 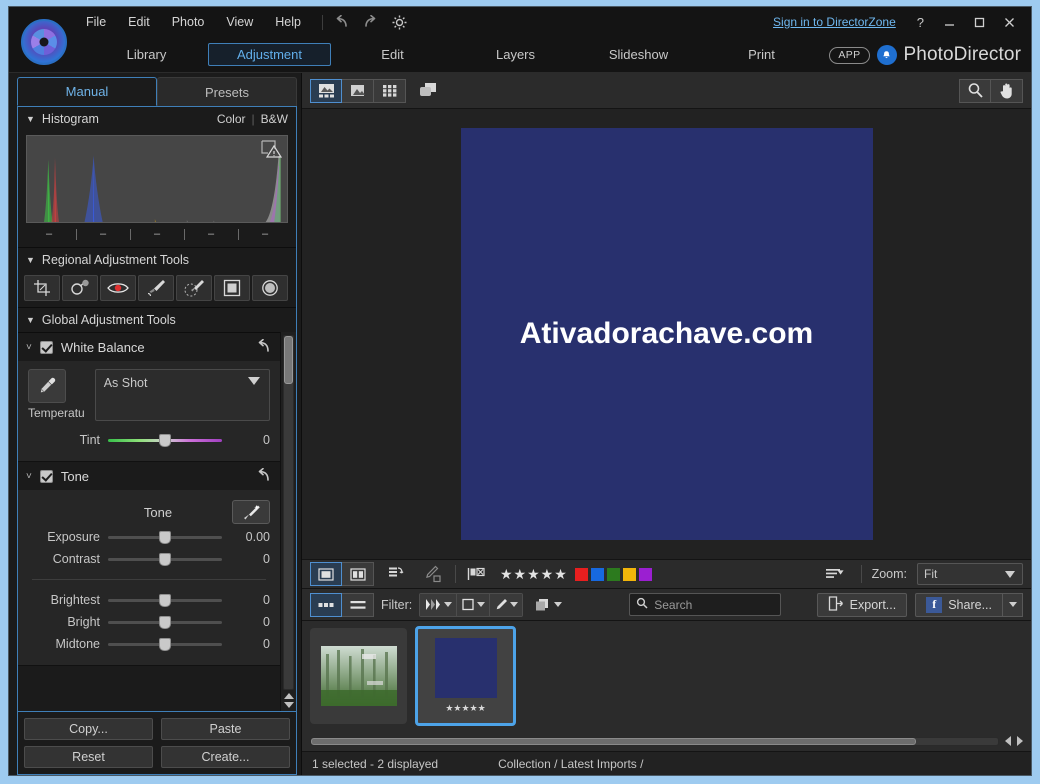 I want to click on menu-item-photo: Photo, so click(x=188, y=22).